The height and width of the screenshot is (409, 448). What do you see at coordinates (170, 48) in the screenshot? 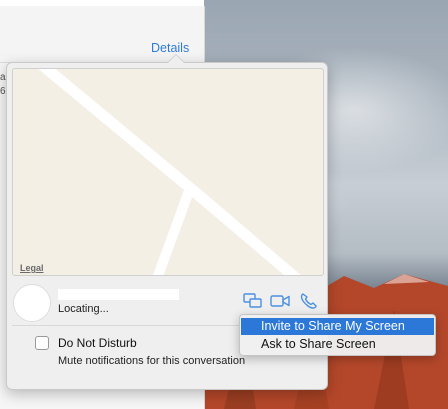
I see `details-button: Details` at bounding box center [170, 48].